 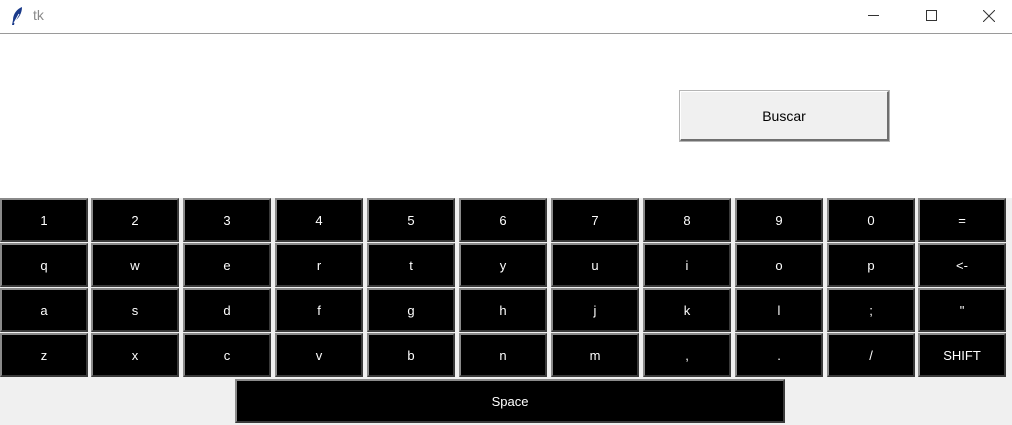 I want to click on key: a, so click(x=44, y=310).